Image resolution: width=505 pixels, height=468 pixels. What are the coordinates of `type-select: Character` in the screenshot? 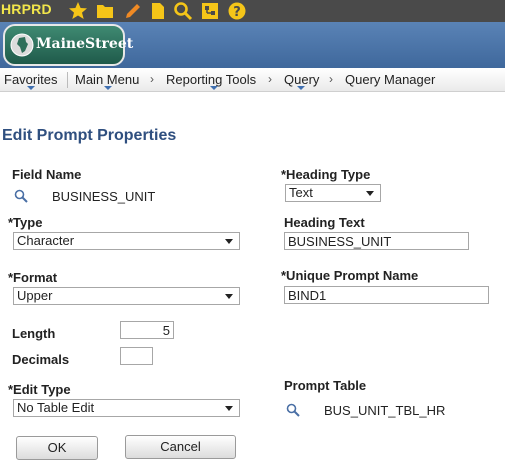 It's located at (126, 241).